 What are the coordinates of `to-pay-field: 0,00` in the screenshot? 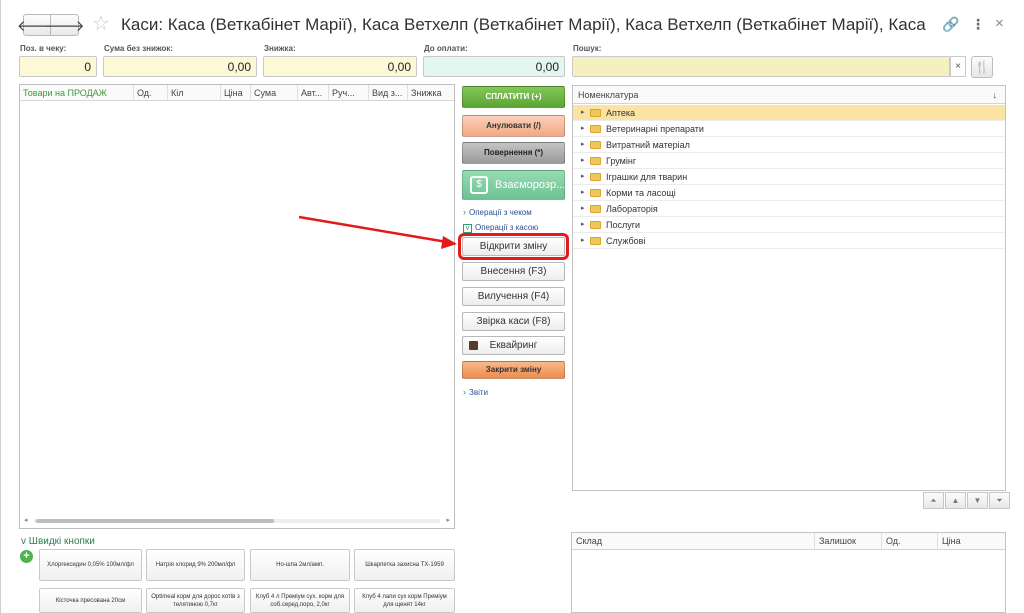 It's located at (494, 66).